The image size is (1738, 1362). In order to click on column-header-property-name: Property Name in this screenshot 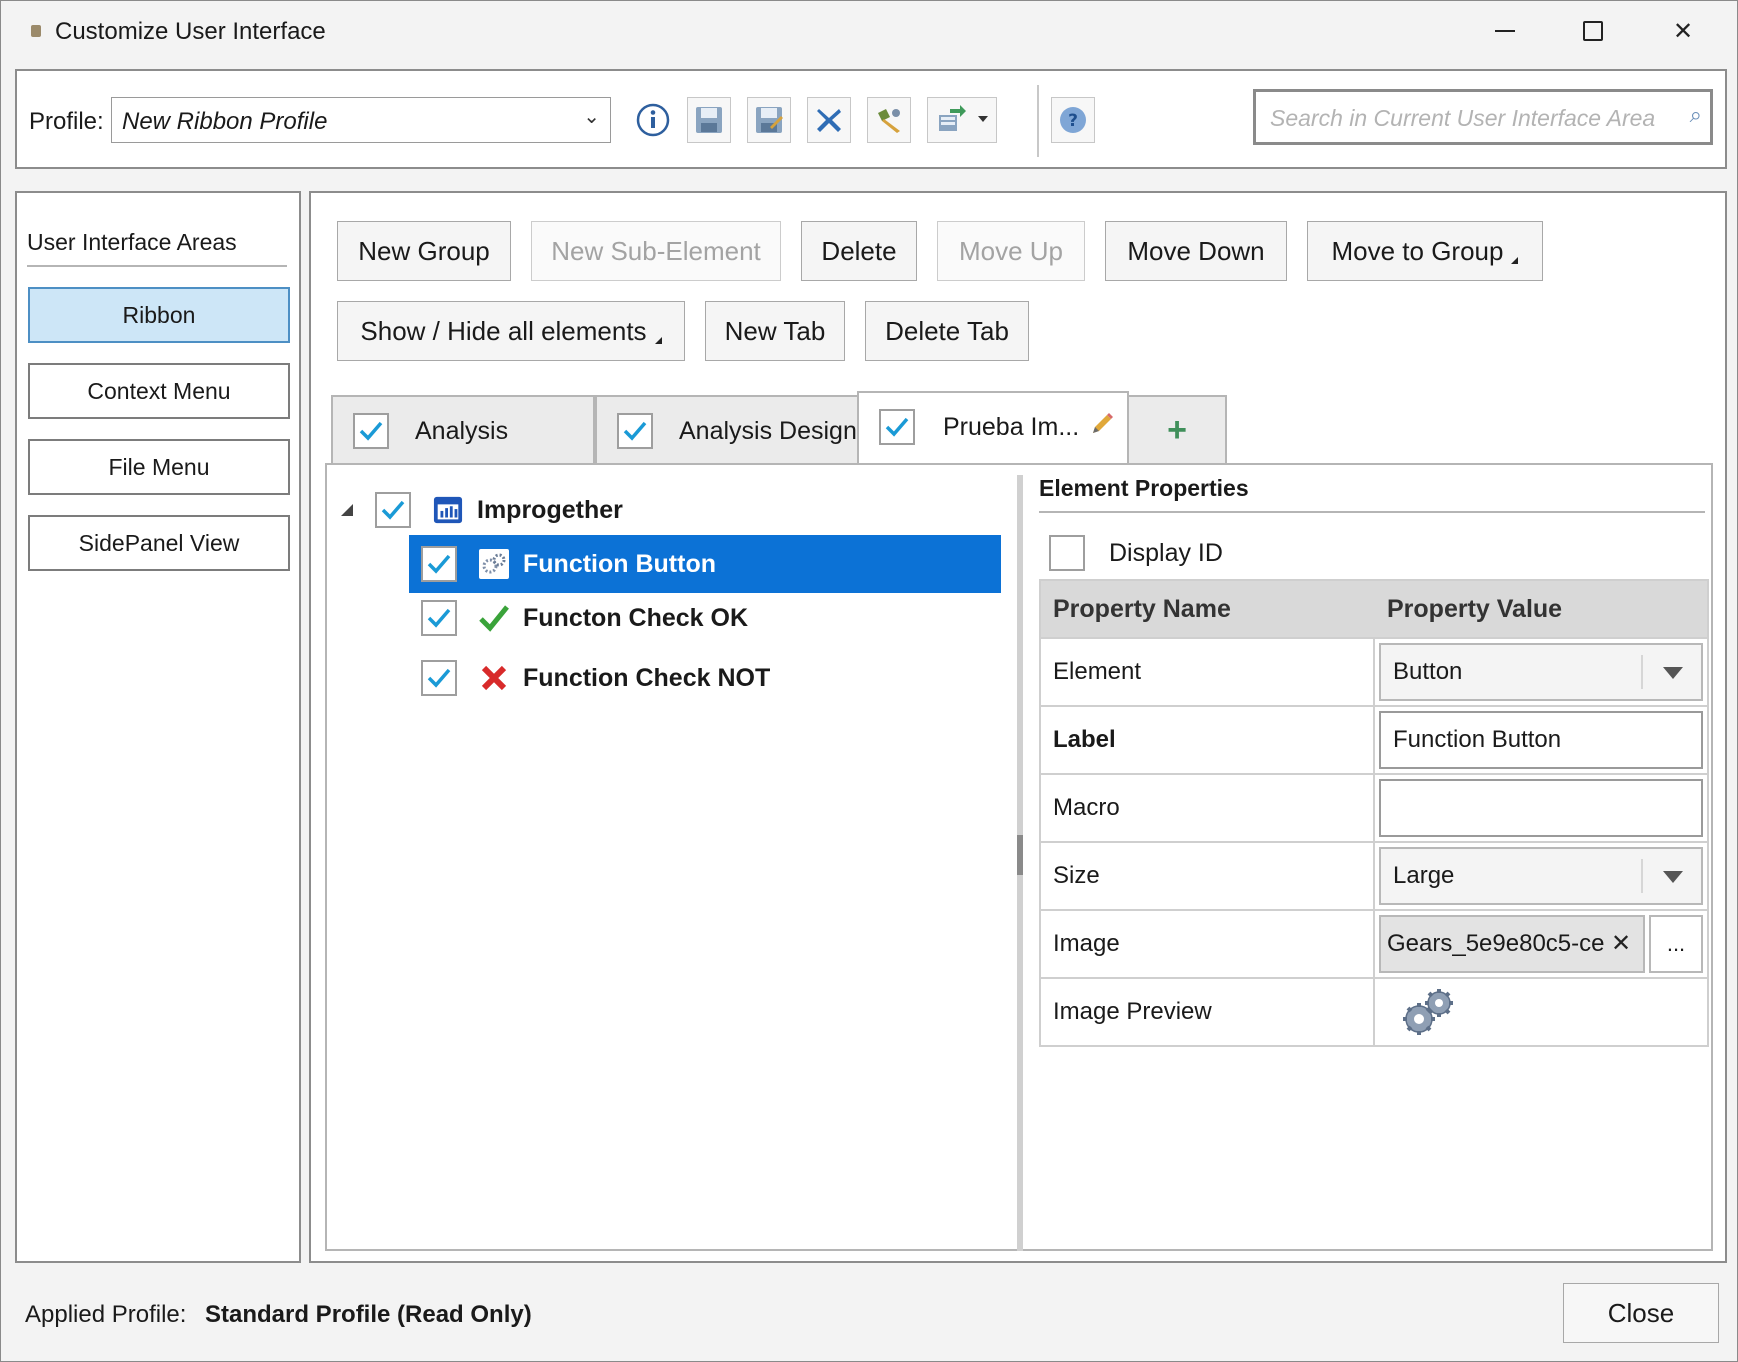, I will do `click(1142, 608)`.